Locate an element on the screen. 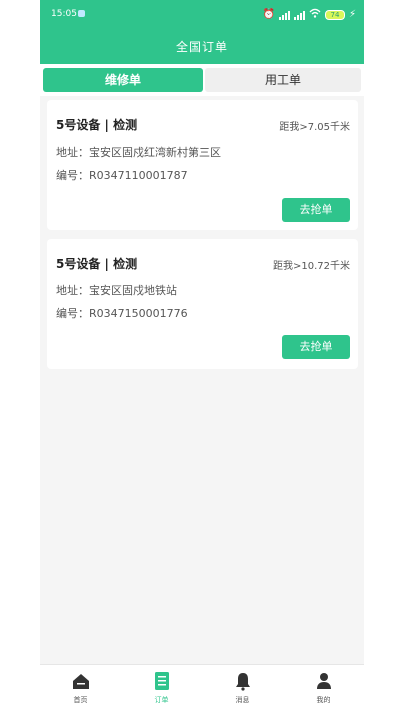 This screenshot has width=405, height=720. status-time: 15:05 is located at coordinates (64, 14).